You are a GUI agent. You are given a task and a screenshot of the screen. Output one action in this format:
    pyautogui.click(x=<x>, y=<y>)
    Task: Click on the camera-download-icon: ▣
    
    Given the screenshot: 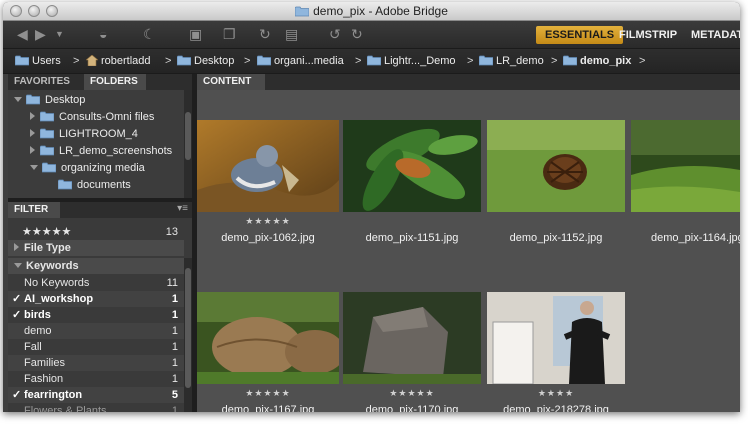 What is the action you would take?
    pyautogui.click(x=195, y=34)
    